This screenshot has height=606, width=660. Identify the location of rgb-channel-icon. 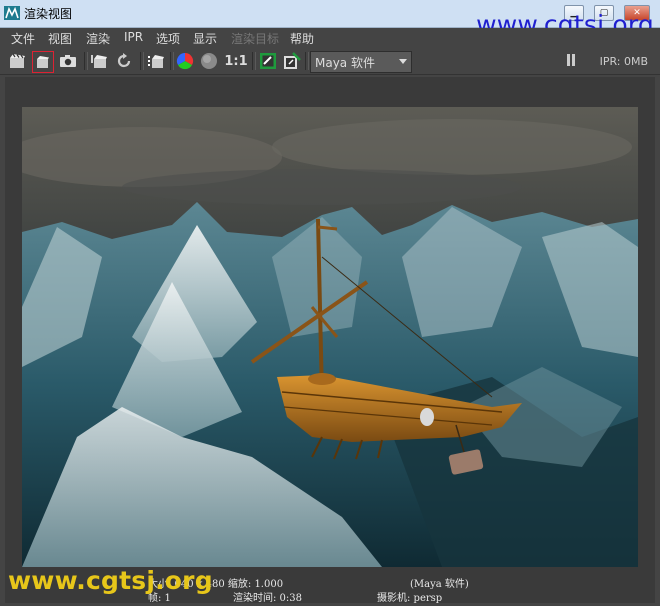
(185, 61).